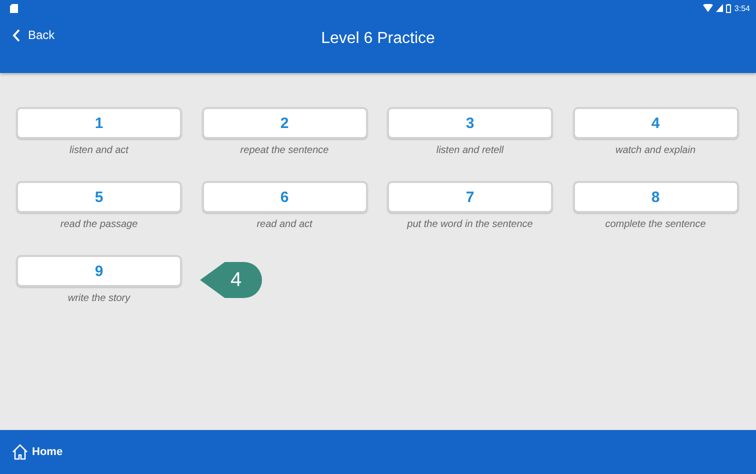  Describe the element at coordinates (655, 224) in the screenshot. I see `lesson-label: complete the sentence` at that location.